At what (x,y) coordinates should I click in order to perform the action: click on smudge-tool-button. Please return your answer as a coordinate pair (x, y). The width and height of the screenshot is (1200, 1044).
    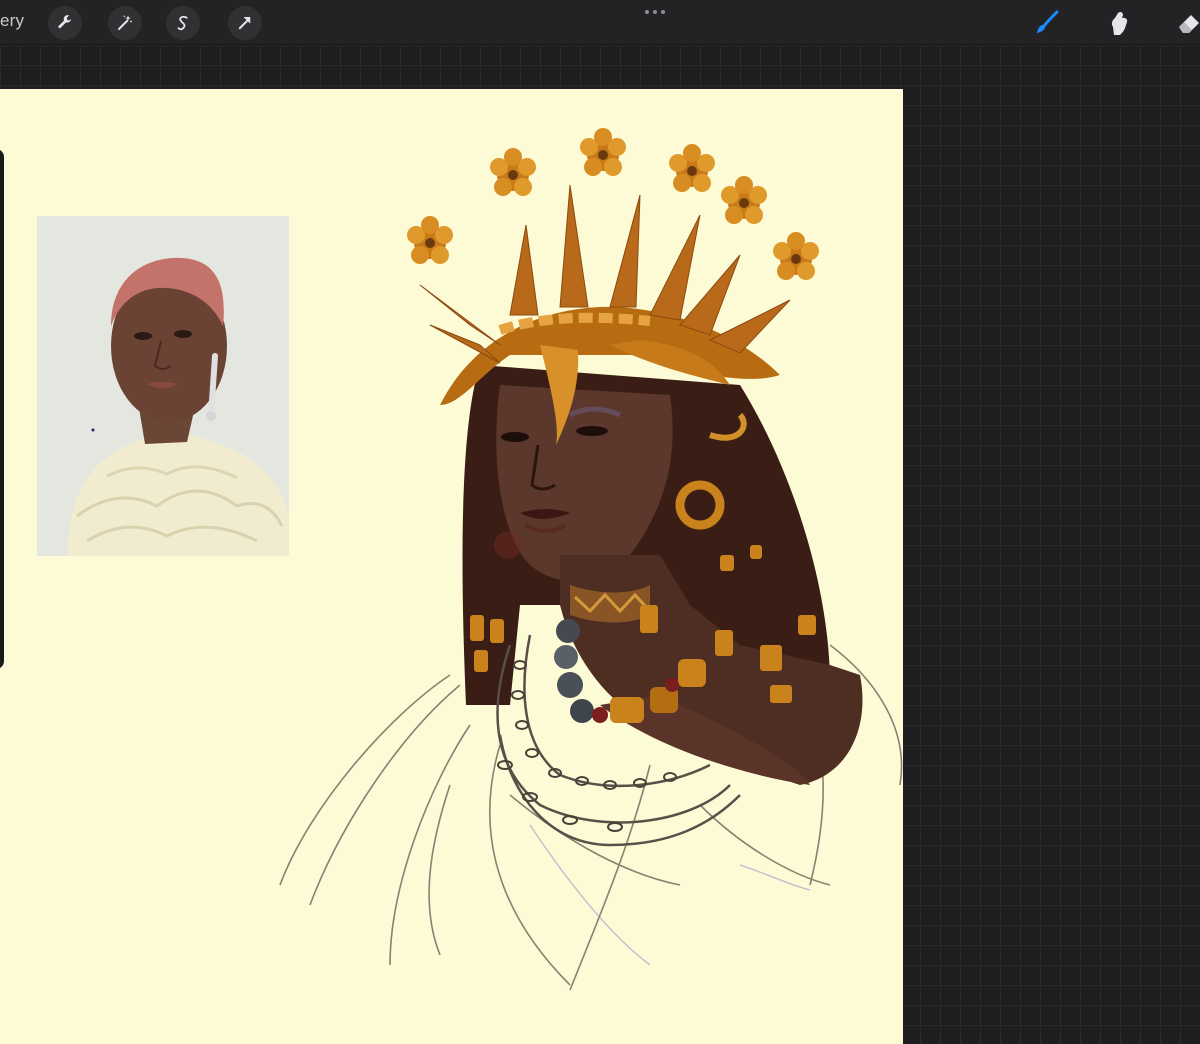
    Looking at the image, I should click on (1119, 23).